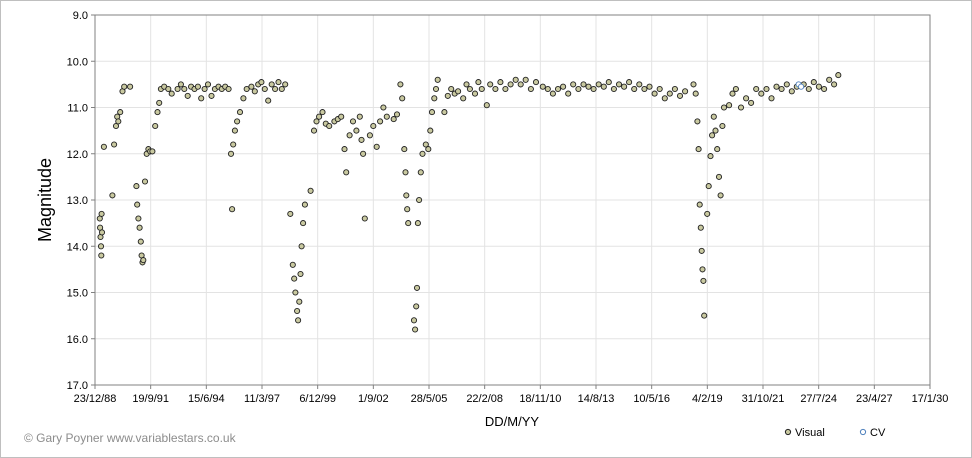  What do you see at coordinates (206, 399) in the screenshot?
I see `x-tick-label: 15/6/94` at bounding box center [206, 399].